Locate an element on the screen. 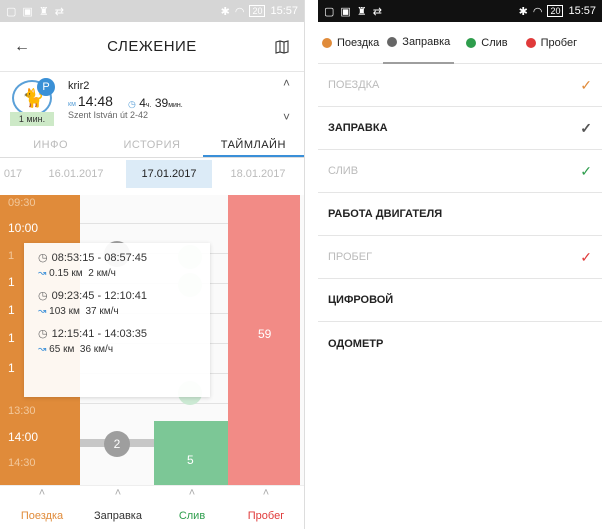 The height and width of the screenshot is (529, 602). time-label: 10:00 is located at coordinates (23, 228).